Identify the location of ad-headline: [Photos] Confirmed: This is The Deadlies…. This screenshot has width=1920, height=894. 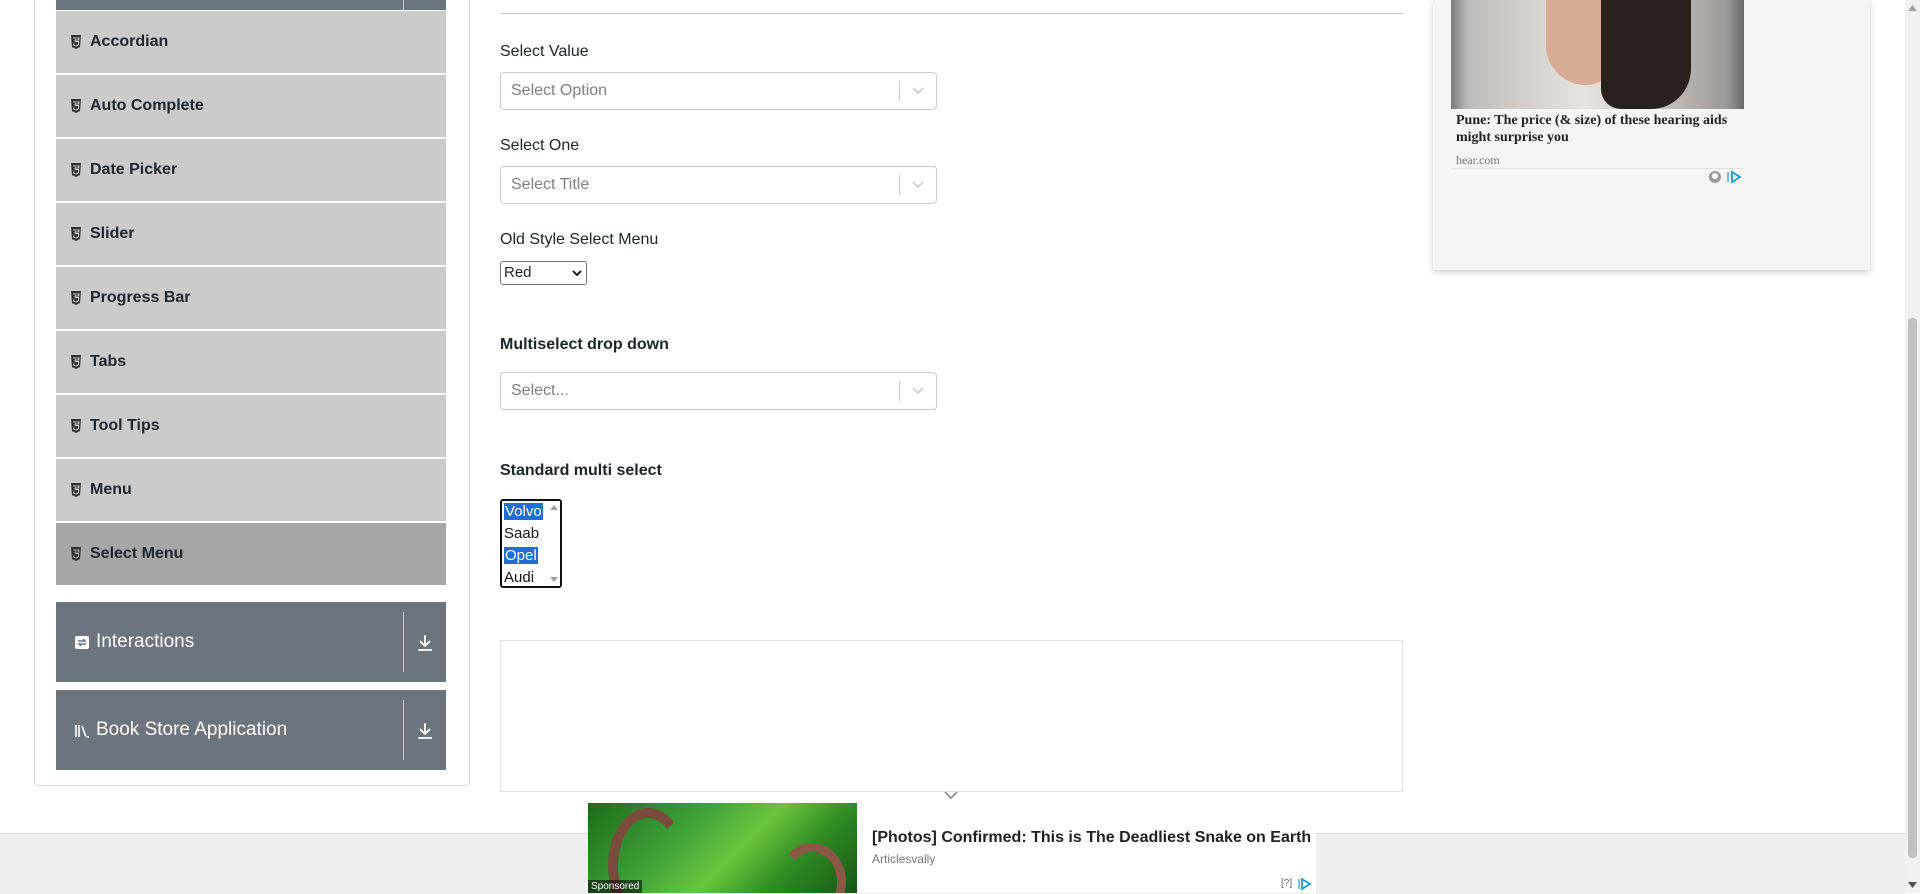
(1091, 838).